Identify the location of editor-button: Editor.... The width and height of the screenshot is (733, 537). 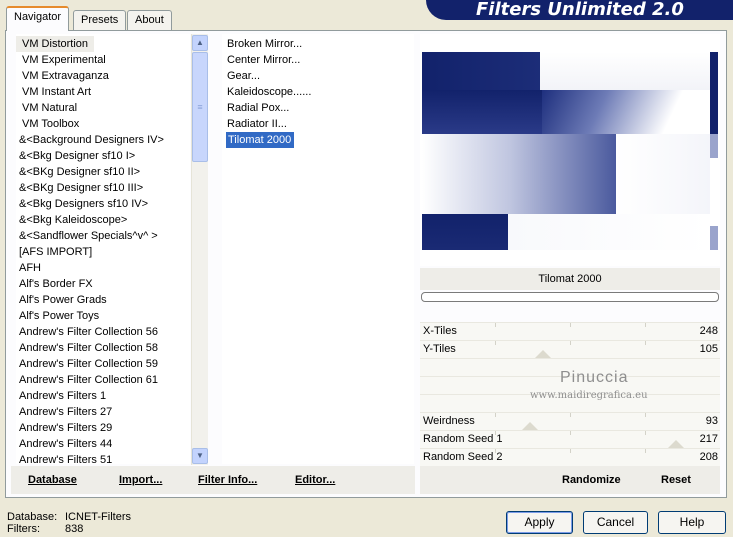
(315, 480).